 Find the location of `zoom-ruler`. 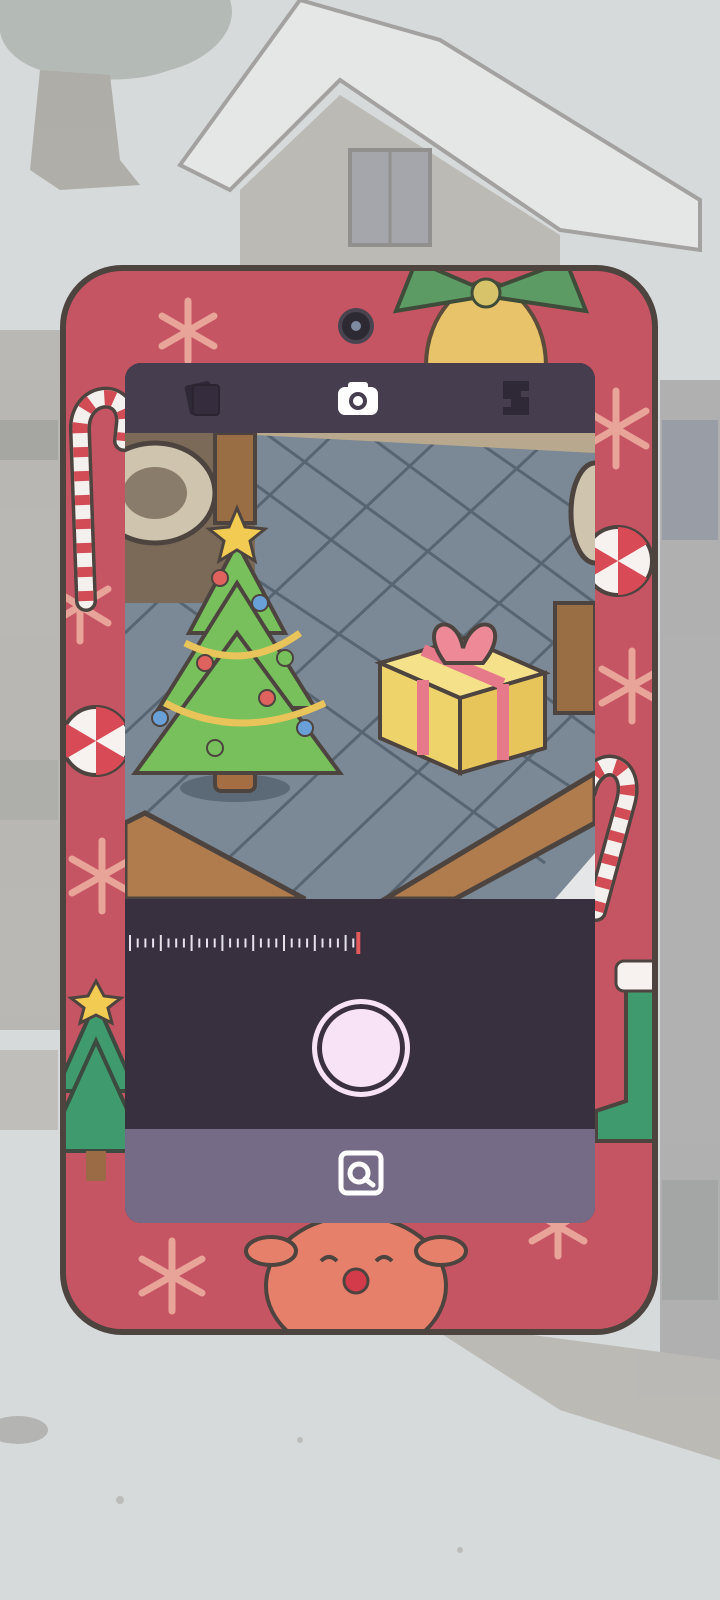

zoom-ruler is located at coordinates (245, 943).